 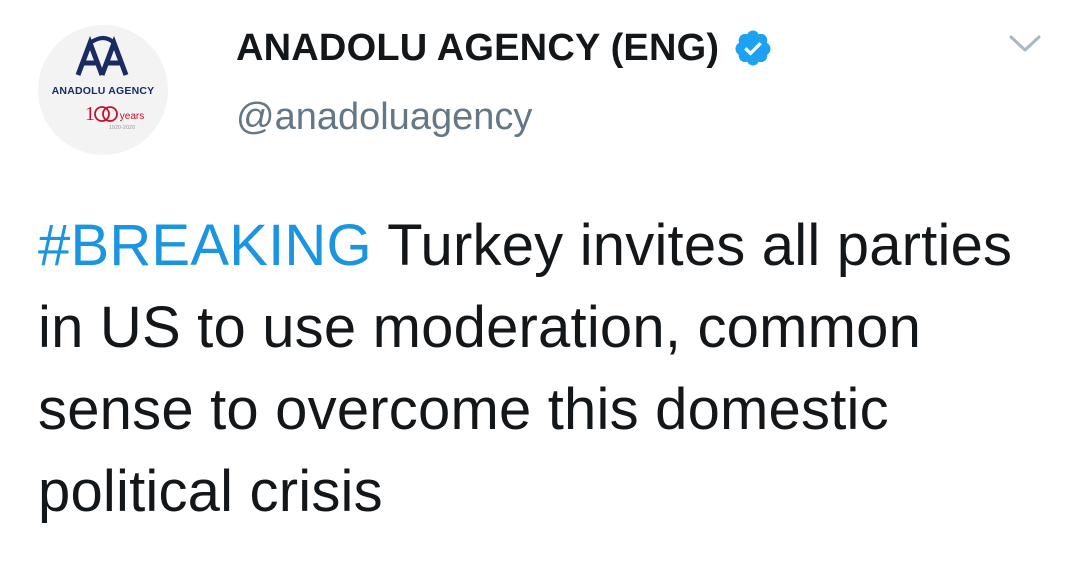 What do you see at coordinates (504, 80) in the screenshot?
I see `tweet-header: ANADOLU AGENCY (ENG) @anadoluagency` at bounding box center [504, 80].